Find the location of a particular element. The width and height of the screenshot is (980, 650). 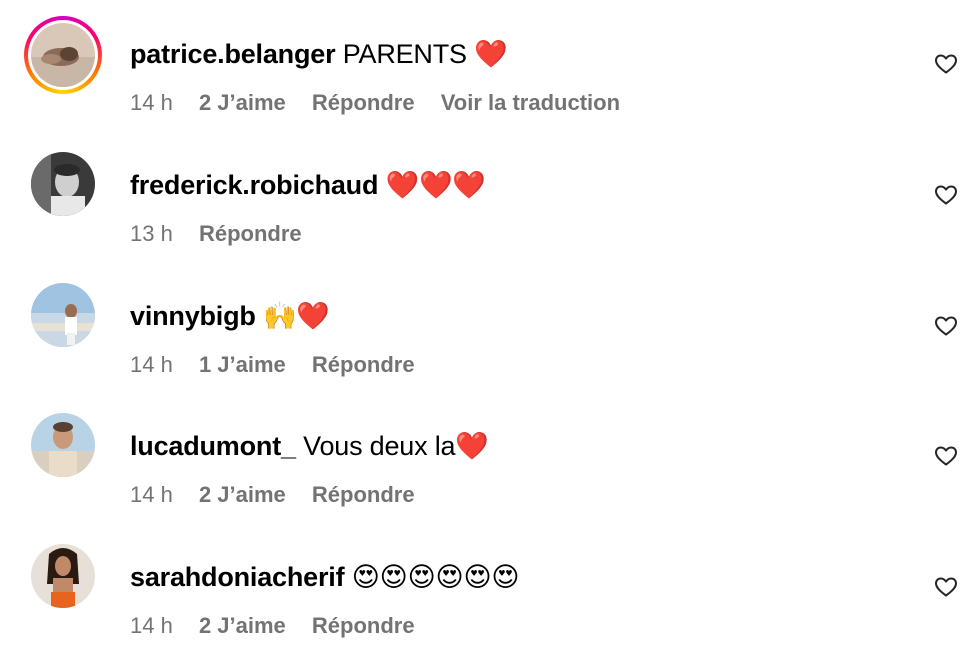

likes-count: 1 J’aime is located at coordinates (242, 364).